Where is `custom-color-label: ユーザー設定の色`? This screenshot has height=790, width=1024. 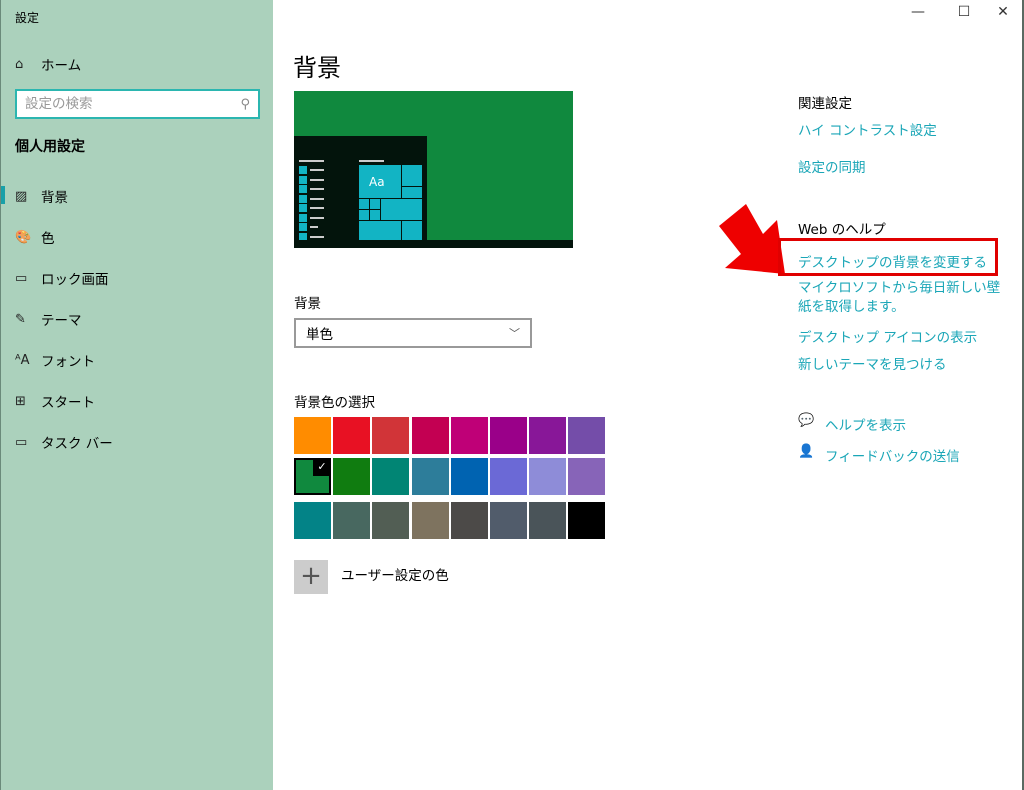 custom-color-label: ユーザー設定の色 is located at coordinates (395, 574).